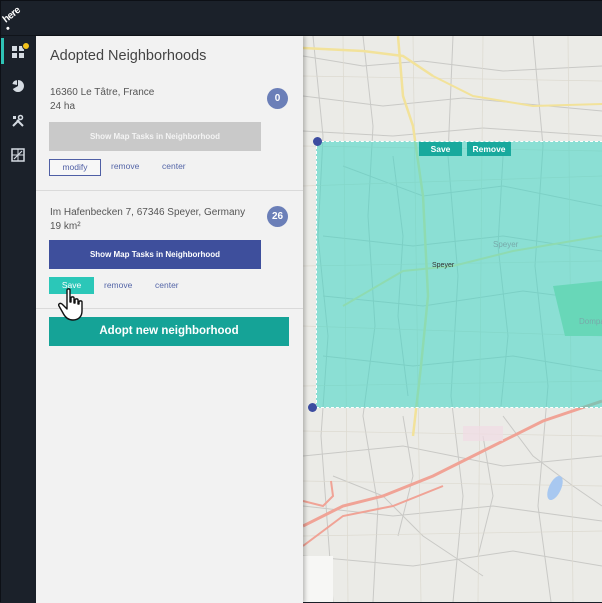  Describe the element at coordinates (63, 106) in the screenshot. I see `neighborhood-size: 24 ha` at that location.